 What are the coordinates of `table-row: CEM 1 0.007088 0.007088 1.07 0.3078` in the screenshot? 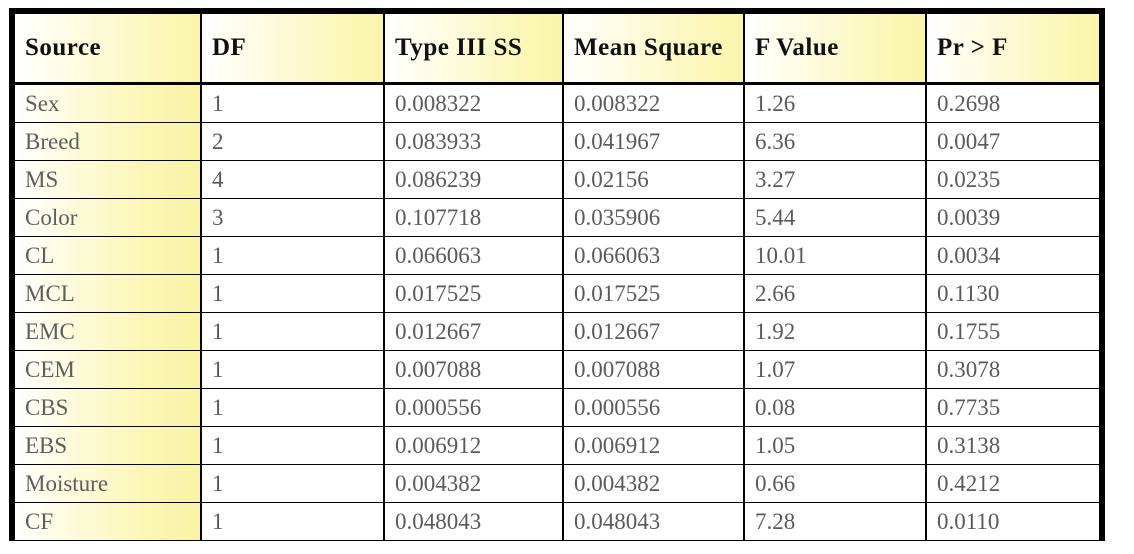 It's located at (557, 369).